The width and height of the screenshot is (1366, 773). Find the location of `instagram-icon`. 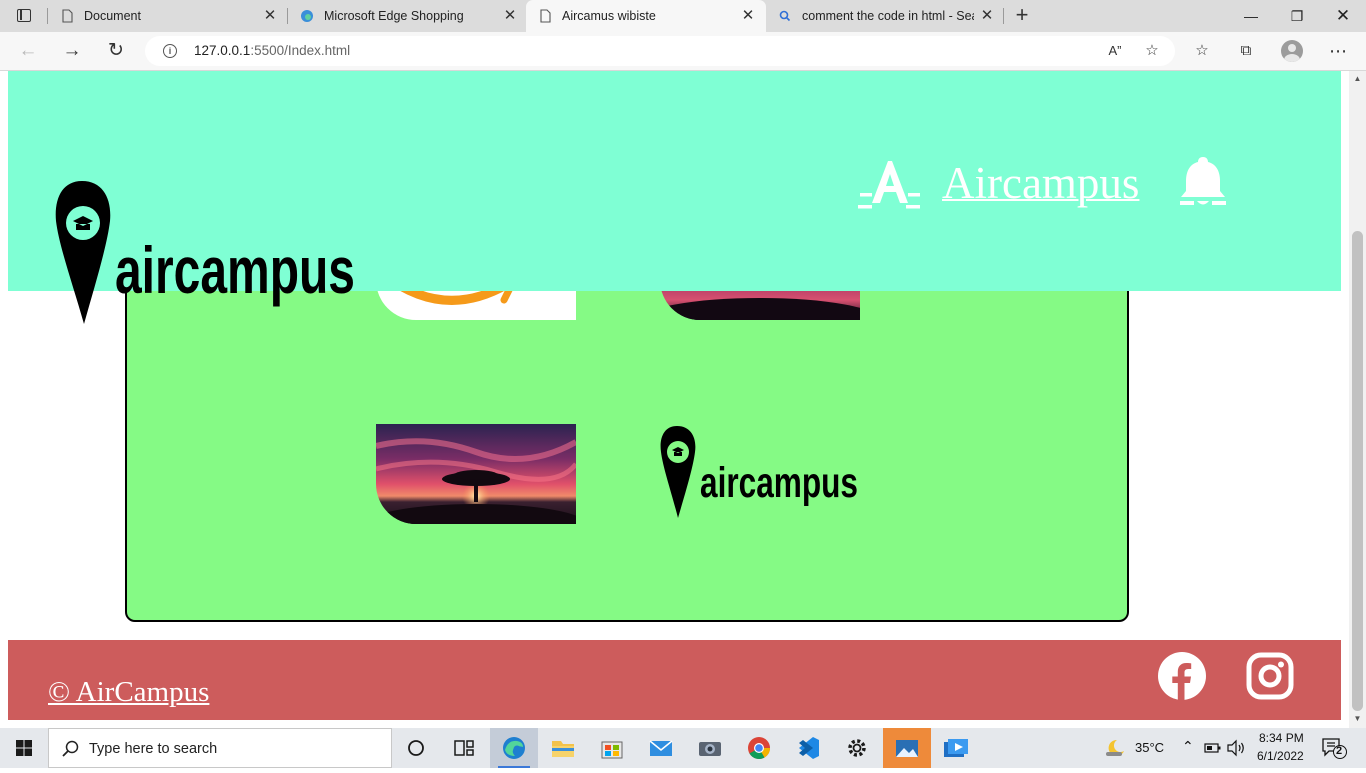

instagram-icon is located at coordinates (1270, 676).